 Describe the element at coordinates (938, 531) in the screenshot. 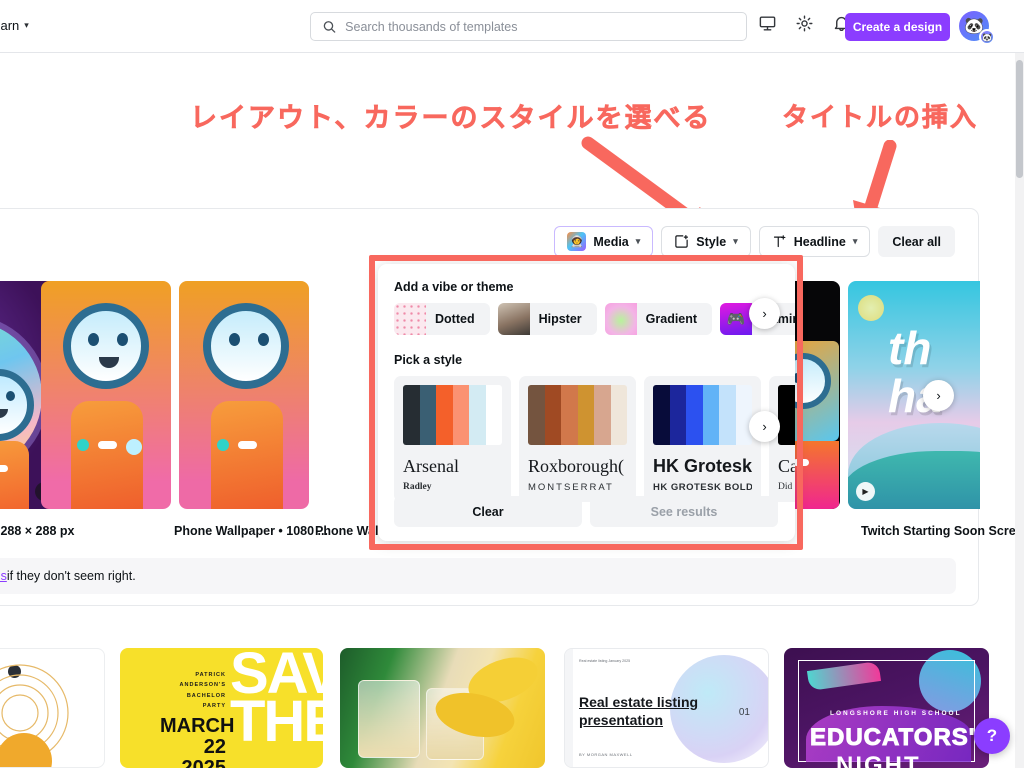

I see `template-caption: Twitch Starting Soon Scre` at that location.